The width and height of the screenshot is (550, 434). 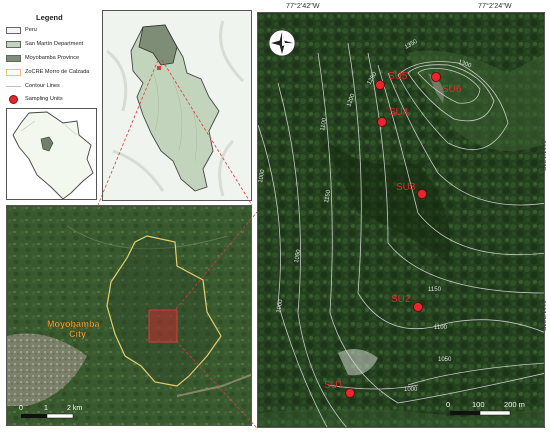 I want to click on coord-right-lower: 6°11'30"S, so click(x=543, y=316).